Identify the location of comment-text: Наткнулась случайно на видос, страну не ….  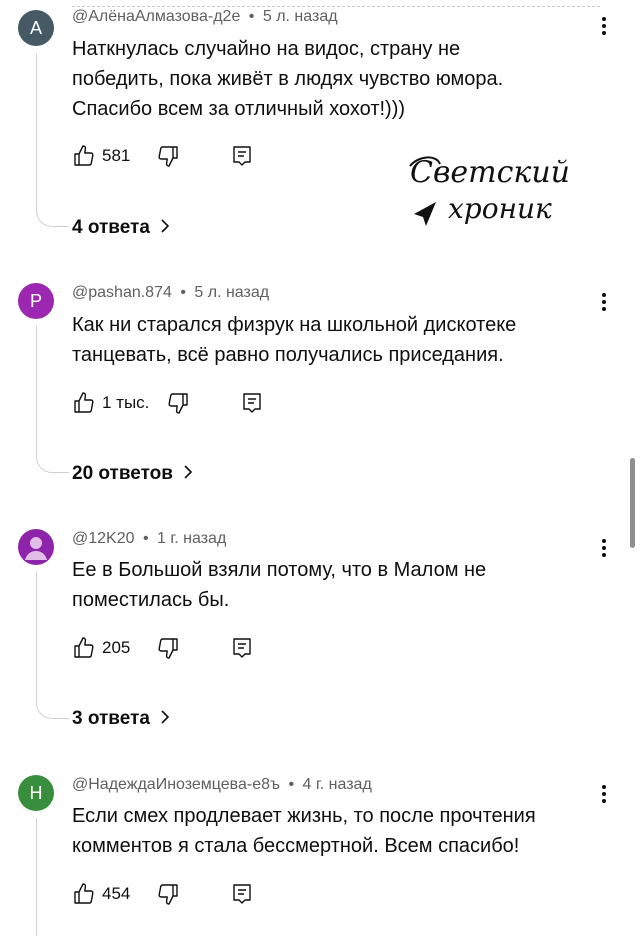
(332, 79).